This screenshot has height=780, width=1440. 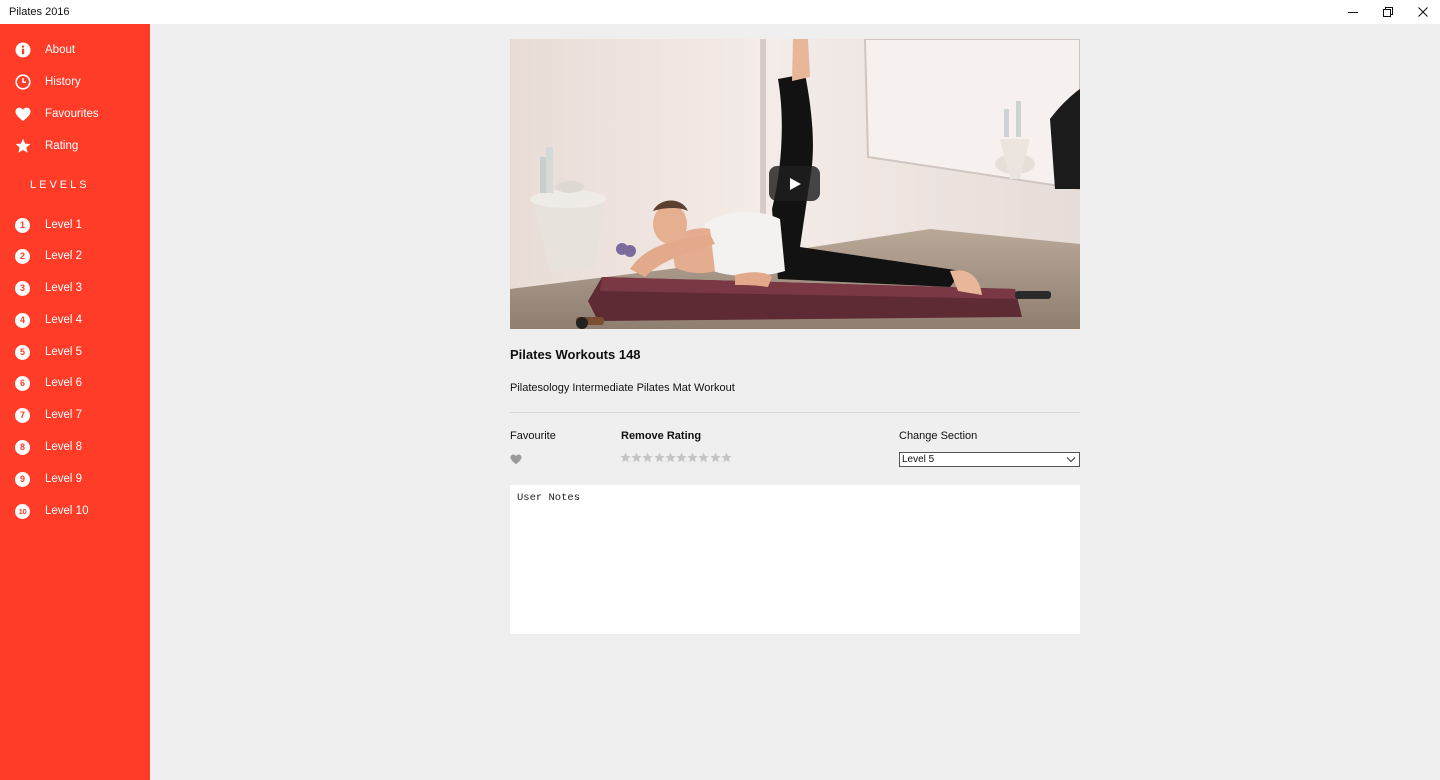 What do you see at coordinates (64, 225) in the screenshot?
I see `nav-level-1-label: Level 1` at bounding box center [64, 225].